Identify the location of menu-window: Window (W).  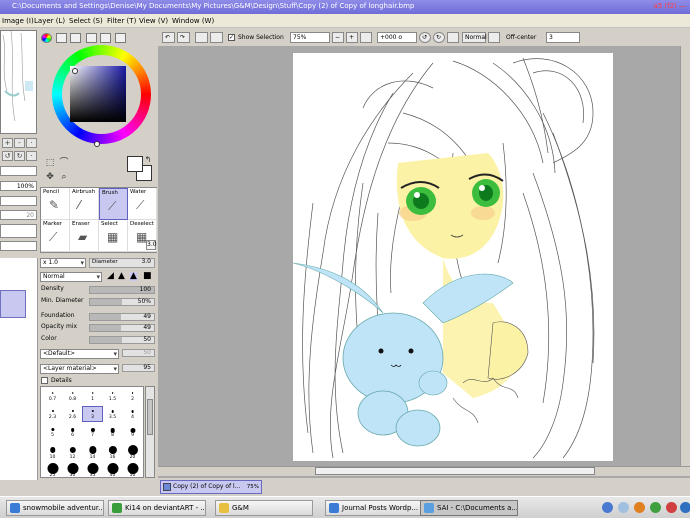
(193, 21).